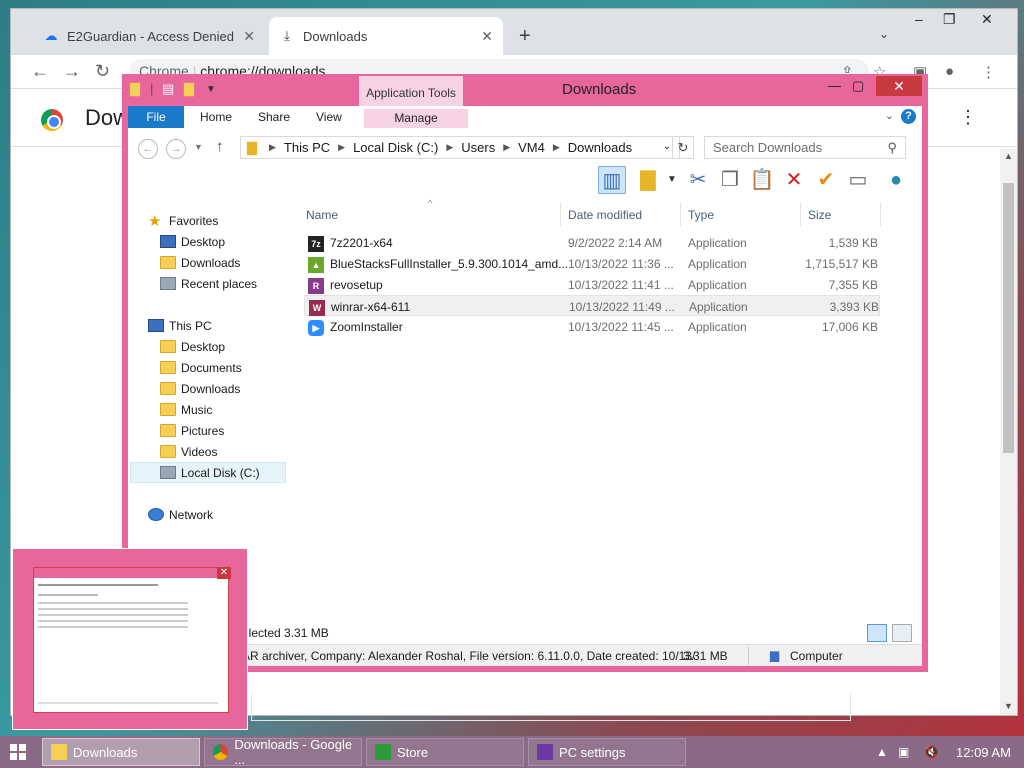  I want to click on tab-share: Share, so click(274, 117).